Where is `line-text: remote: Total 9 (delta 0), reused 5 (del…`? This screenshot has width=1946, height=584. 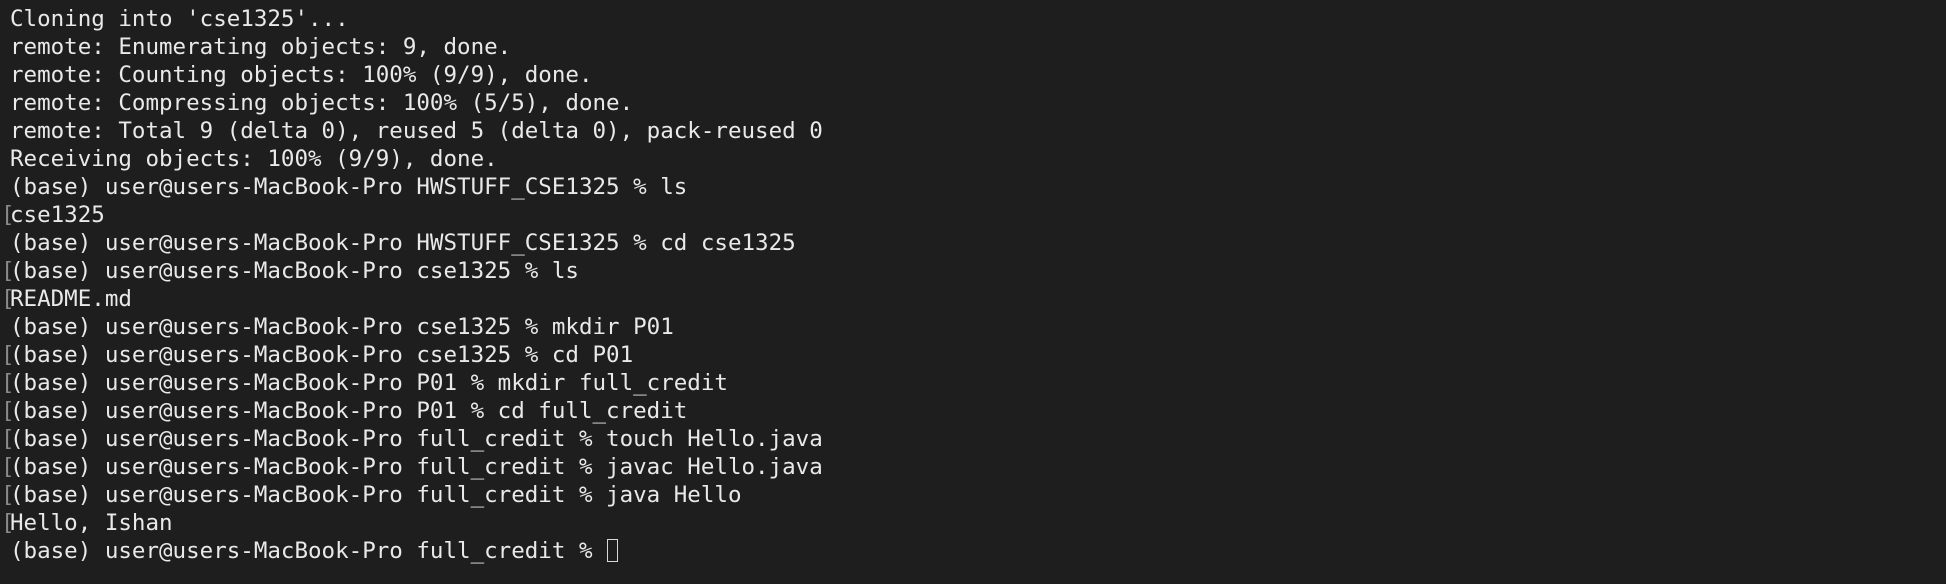 line-text: remote: Total 9 (delta 0), reused 5 (del… is located at coordinates (416, 131).